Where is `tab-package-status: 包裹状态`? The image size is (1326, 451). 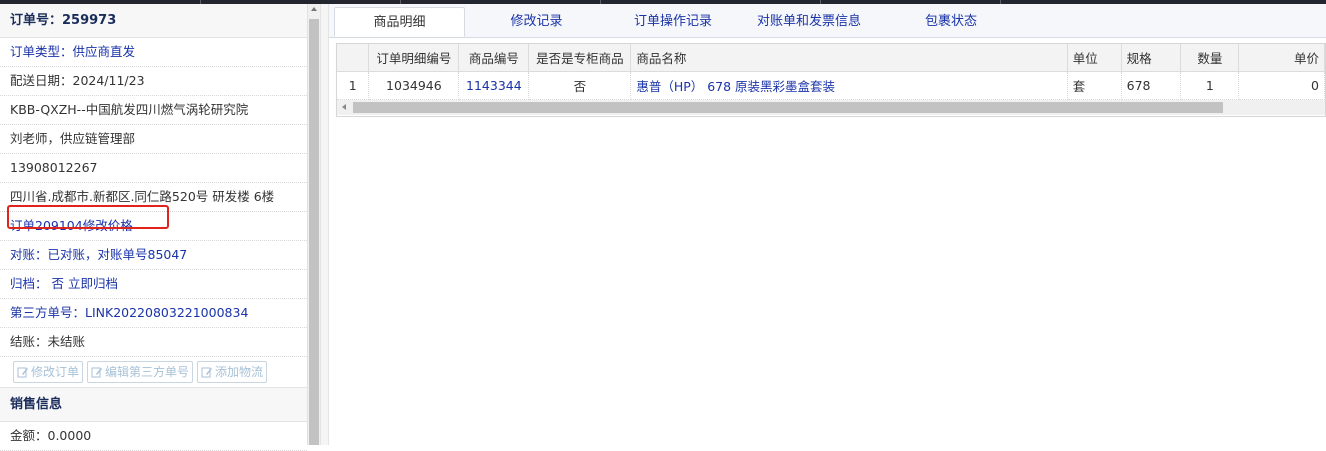 tab-package-status: 包裹状态 is located at coordinates (951, 22).